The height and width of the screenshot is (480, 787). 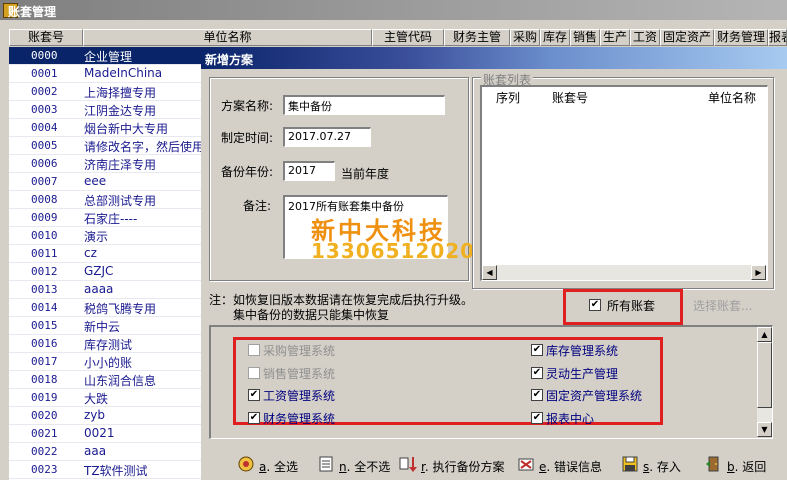 I want to click on table-row: 0017 小小的账, so click(x=105, y=362).